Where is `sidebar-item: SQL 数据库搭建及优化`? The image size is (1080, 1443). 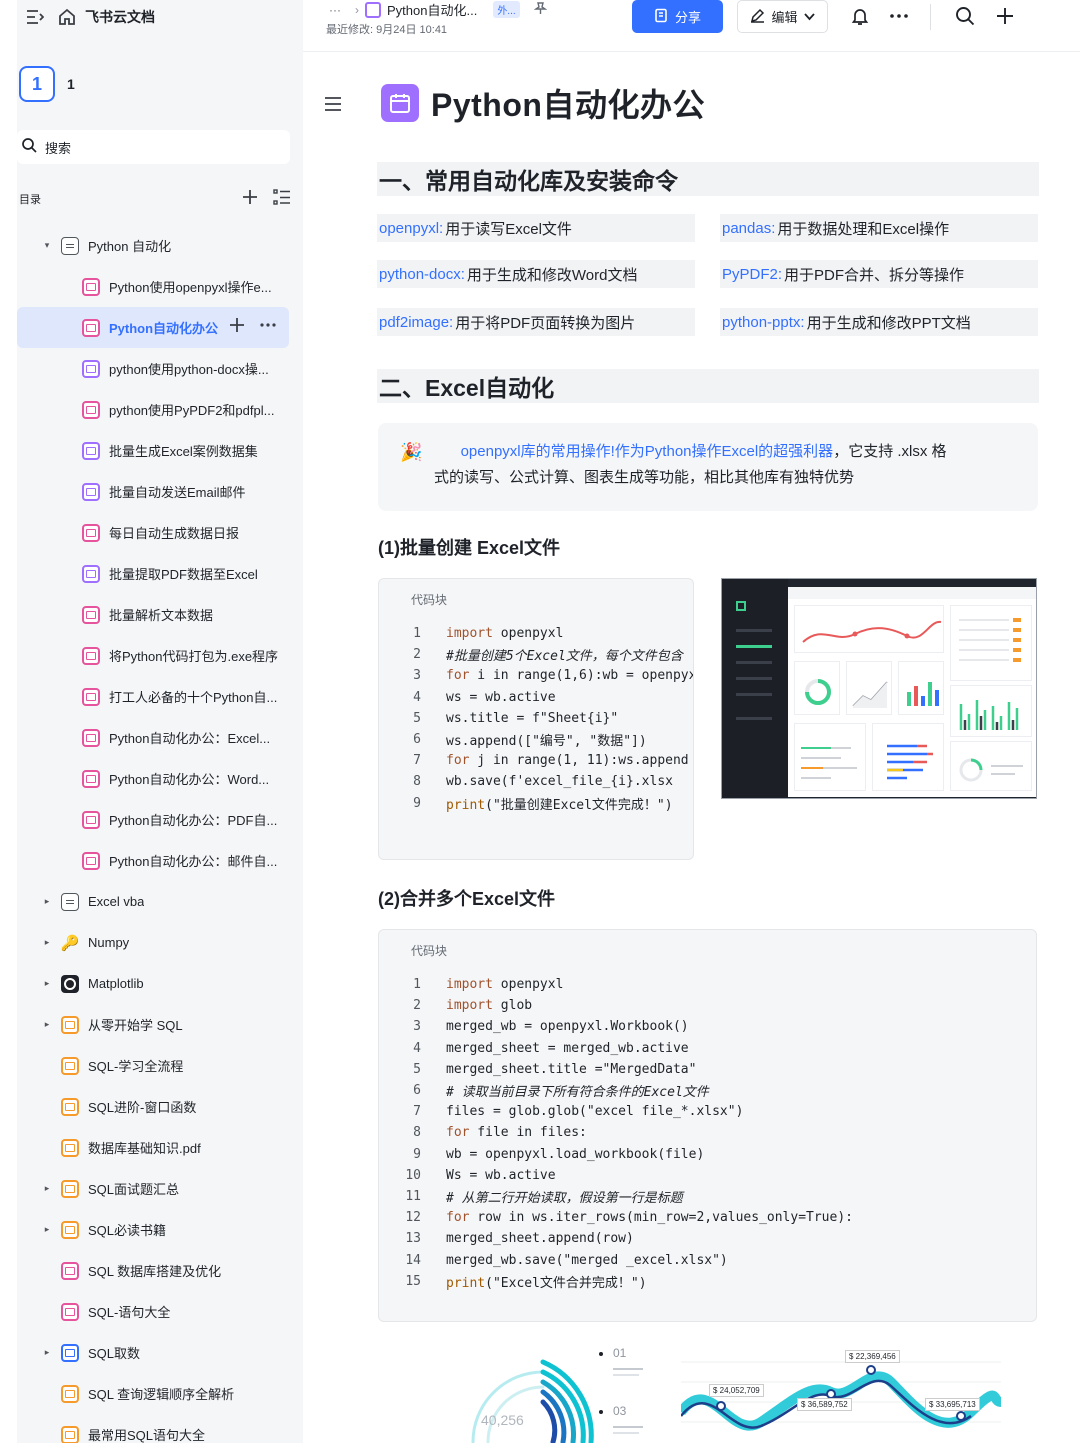 sidebar-item: SQL 数据库搭建及优化 is located at coordinates (160, 1270).